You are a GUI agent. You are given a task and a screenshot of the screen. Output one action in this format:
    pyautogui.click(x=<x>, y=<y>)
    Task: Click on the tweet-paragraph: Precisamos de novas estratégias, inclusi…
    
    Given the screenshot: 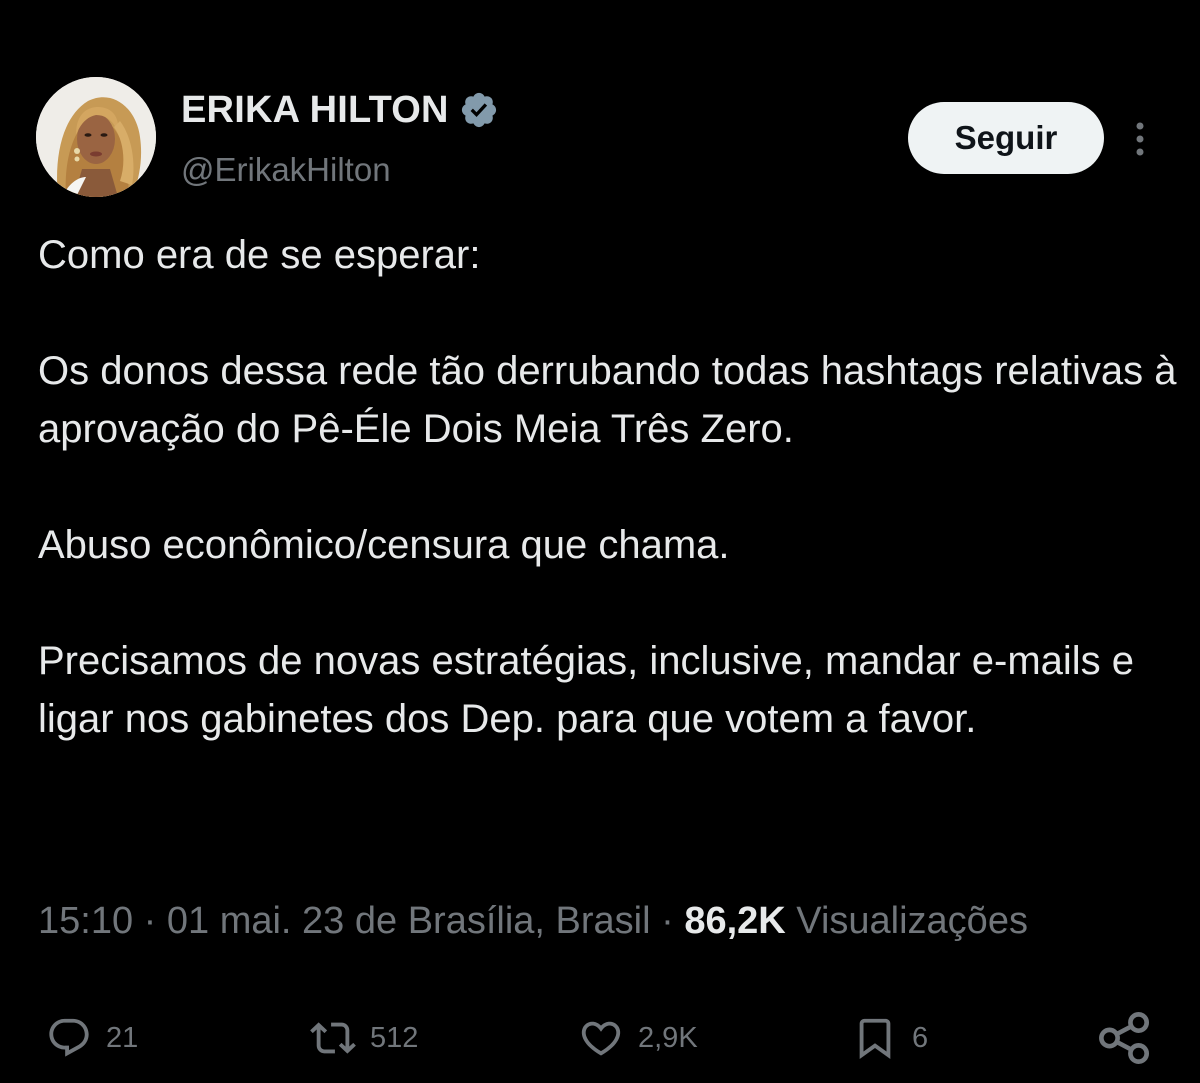 What is the action you would take?
    pyautogui.click(x=586, y=690)
    